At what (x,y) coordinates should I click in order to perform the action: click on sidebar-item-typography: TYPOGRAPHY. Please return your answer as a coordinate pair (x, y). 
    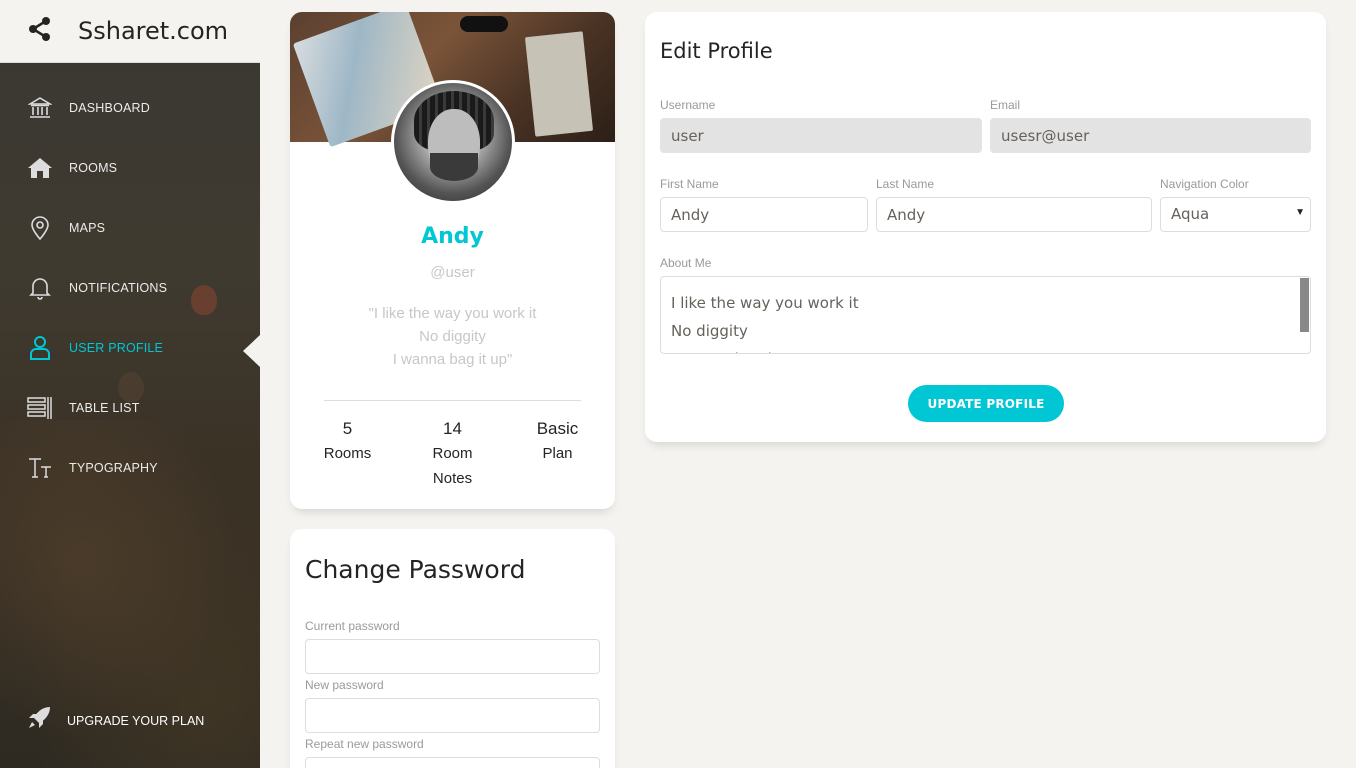
    Looking at the image, I should click on (130, 468).